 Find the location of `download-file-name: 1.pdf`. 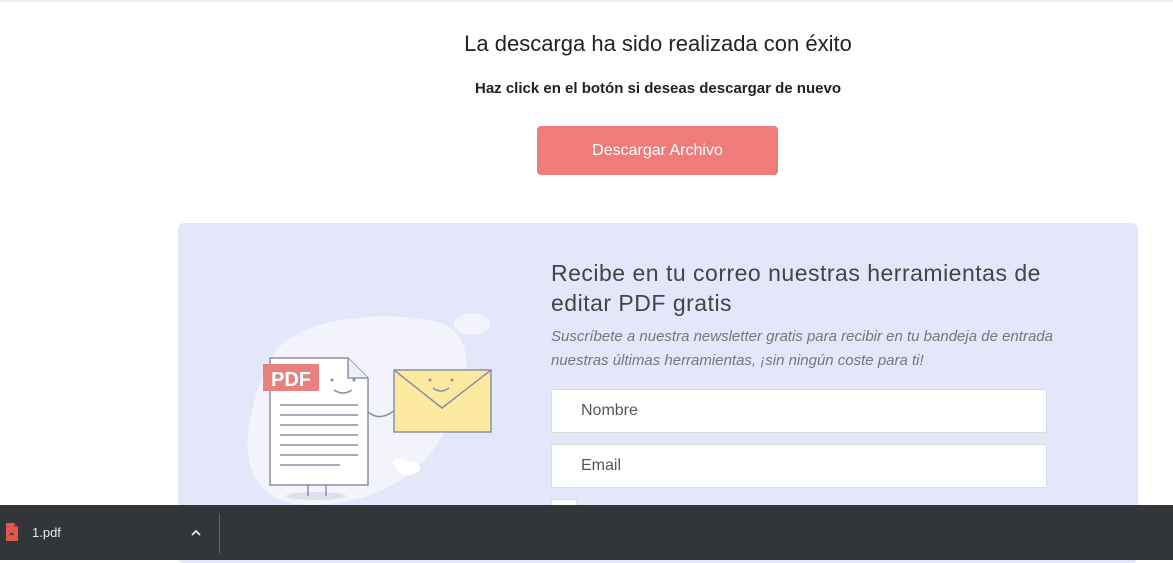

download-file-name: 1.pdf is located at coordinates (46, 532).